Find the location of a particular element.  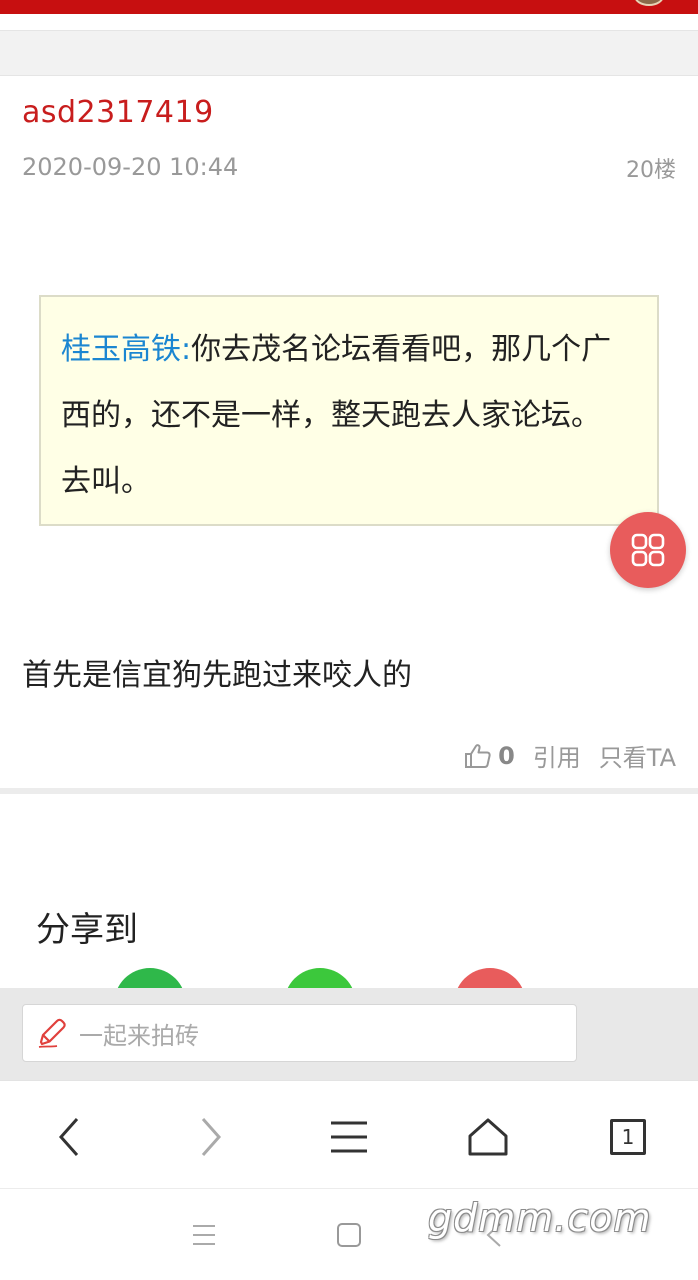

home-button is located at coordinates (488, 1137).